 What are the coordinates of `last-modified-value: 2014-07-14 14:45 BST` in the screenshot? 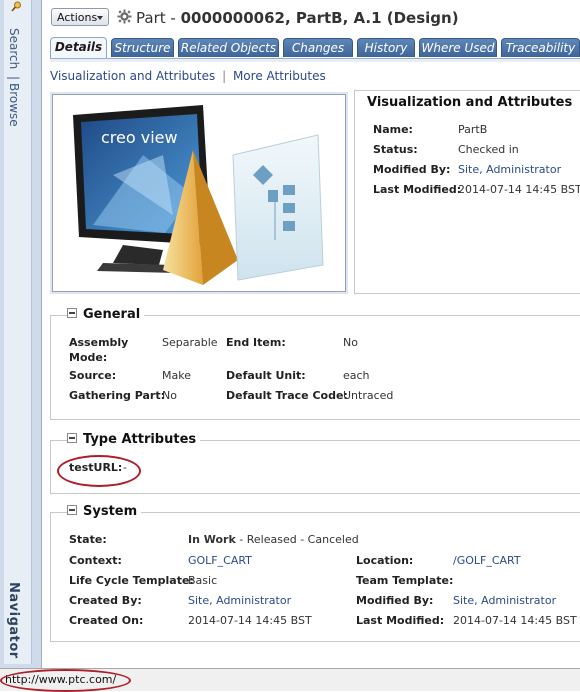 It's located at (519, 189).